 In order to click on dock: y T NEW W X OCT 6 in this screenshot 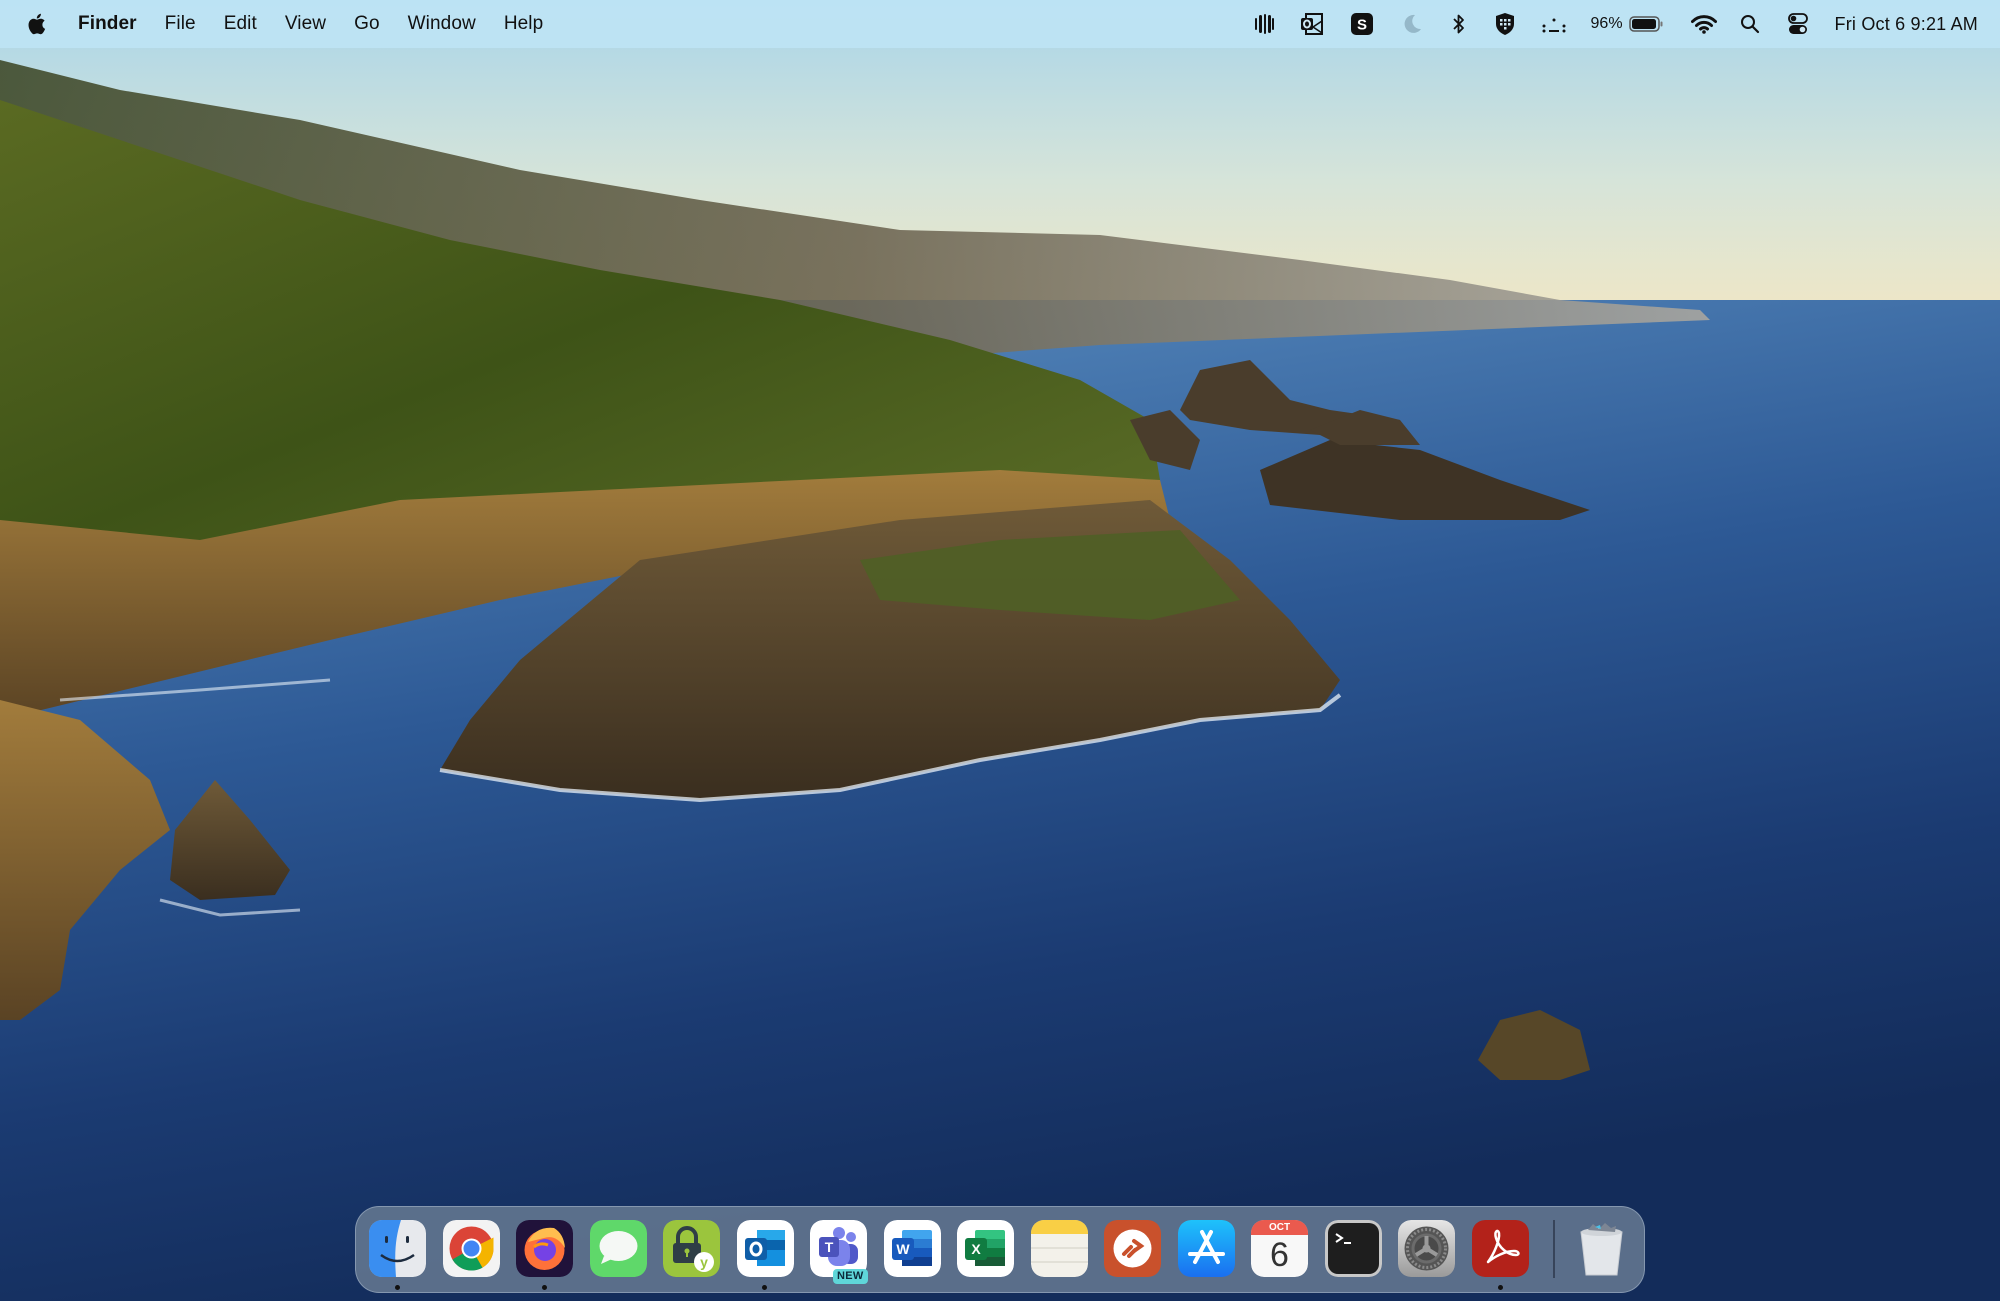, I will do `click(1000, 1249)`.